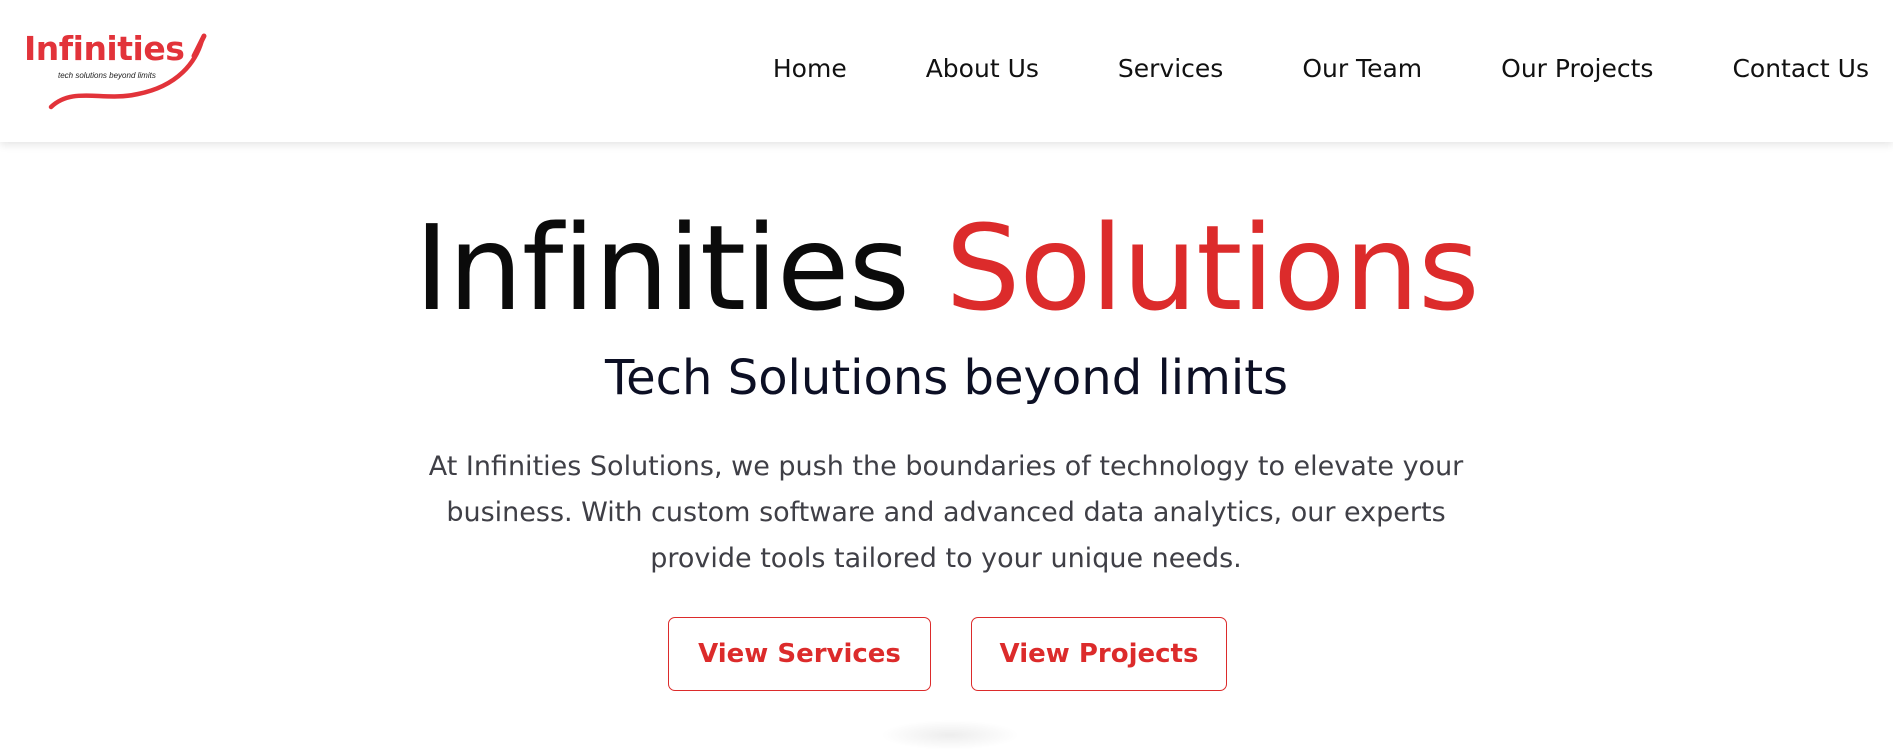  Describe the element at coordinates (810, 68) in the screenshot. I see `nav-link-home: Home` at that location.